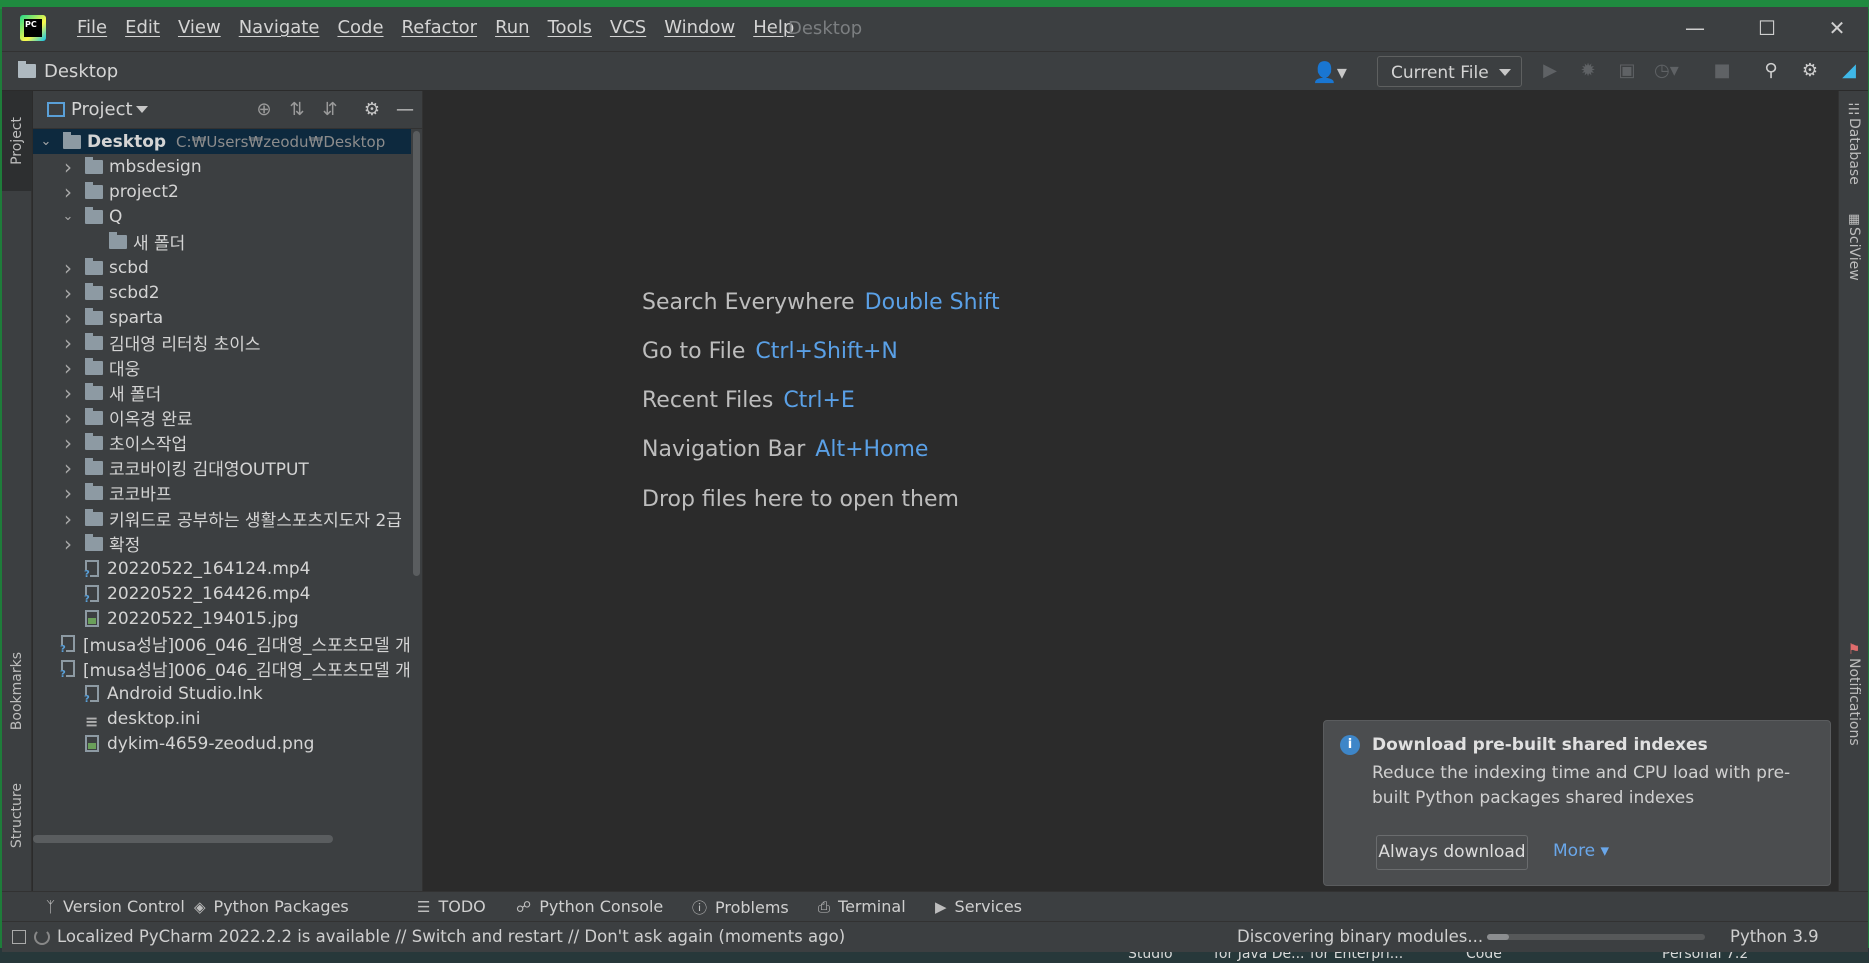  What do you see at coordinates (1849, 71) in the screenshot?
I see `jetbrains-toolbox-icon: ◢` at bounding box center [1849, 71].